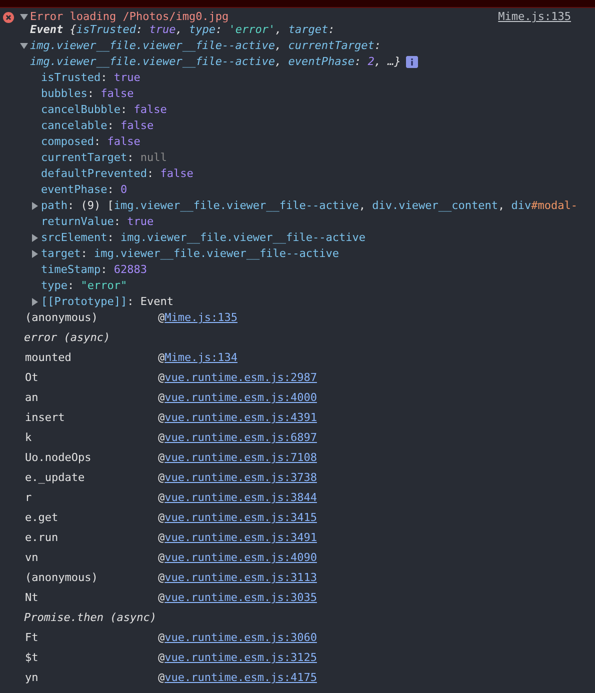 This screenshot has height=693, width=595. What do you see at coordinates (117, 174) in the screenshot?
I see `property-line: defaultPrevented: false` at bounding box center [117, 174].